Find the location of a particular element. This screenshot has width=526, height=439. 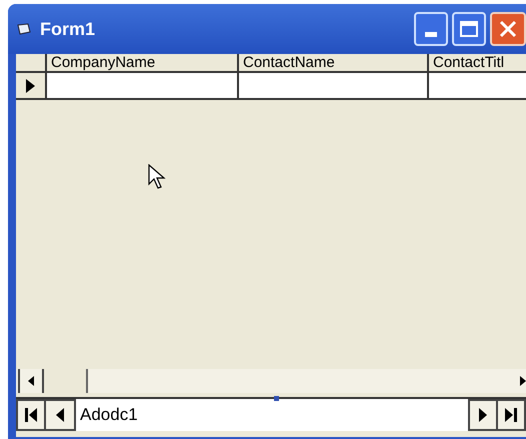

minimize-icon is located at coordinates (431, 34).